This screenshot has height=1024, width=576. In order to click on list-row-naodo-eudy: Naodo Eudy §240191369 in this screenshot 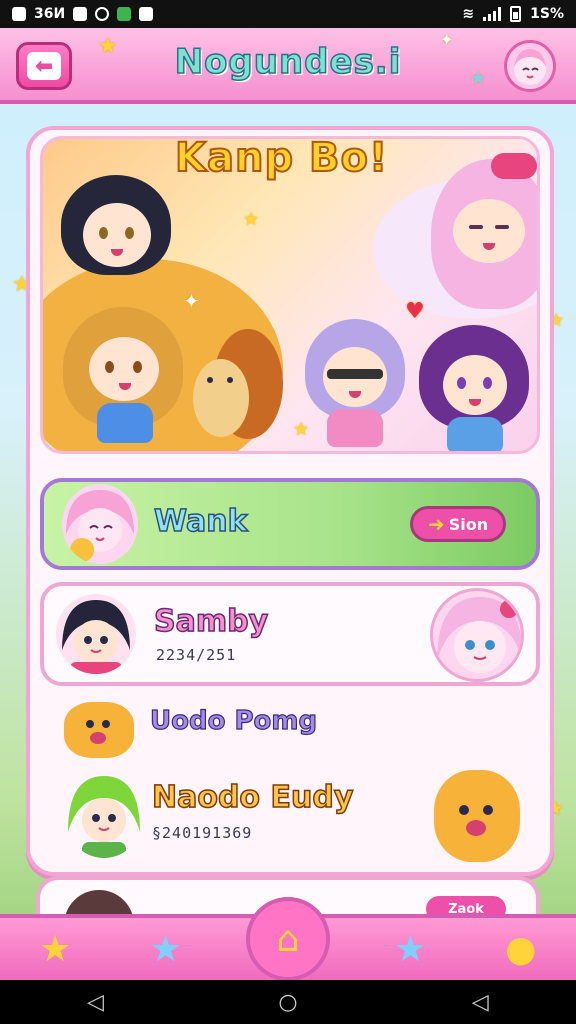, I will do `click(290, 820)`.